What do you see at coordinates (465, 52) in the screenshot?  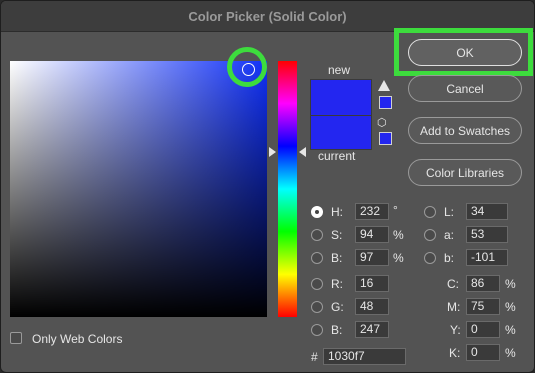 I see `ok-button: OK` at bounding box center [465, 52].